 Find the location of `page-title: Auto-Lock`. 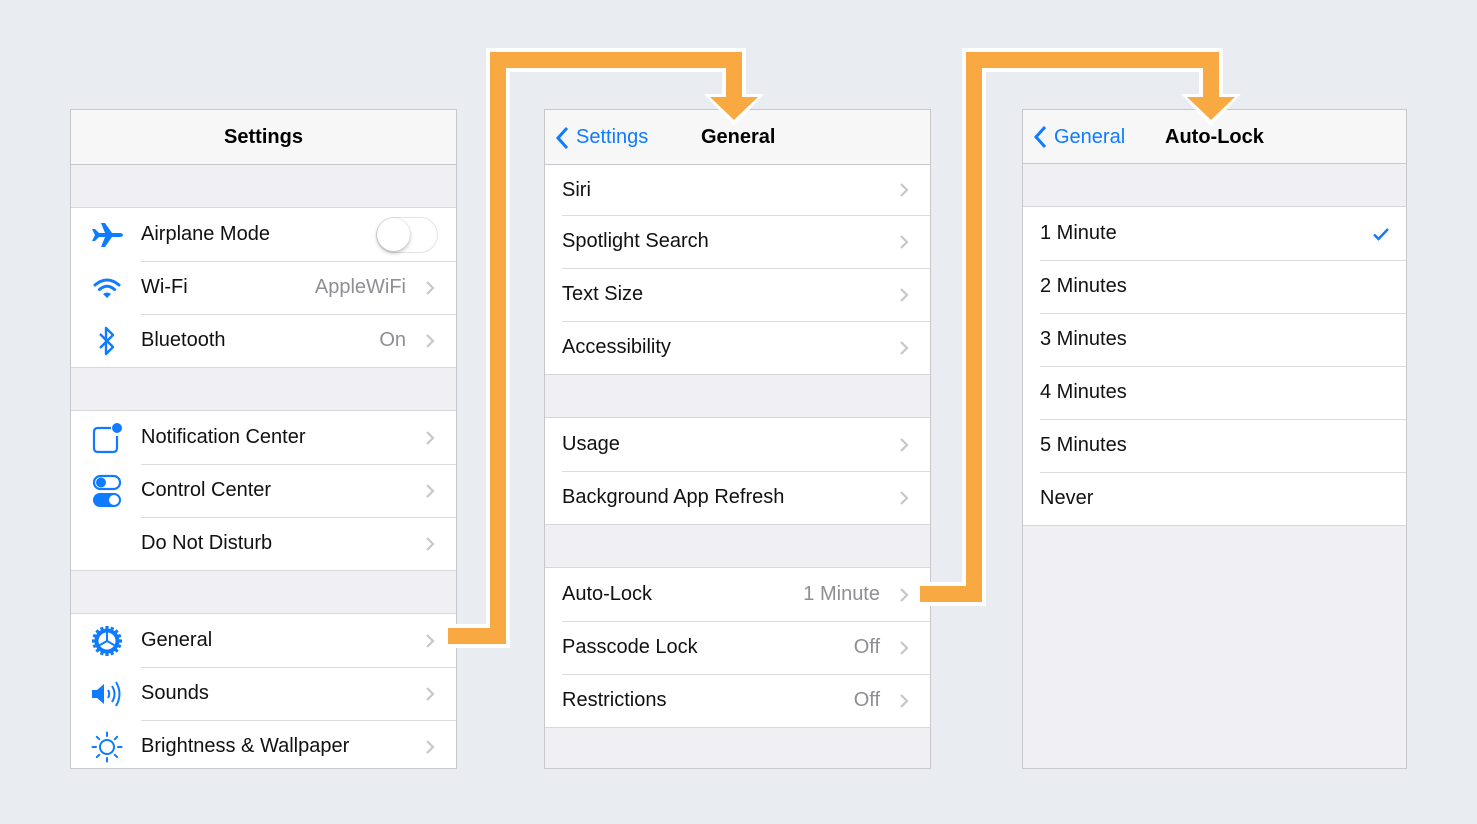

page-title: Auto-Lock is located at coordinates (1214, 137).